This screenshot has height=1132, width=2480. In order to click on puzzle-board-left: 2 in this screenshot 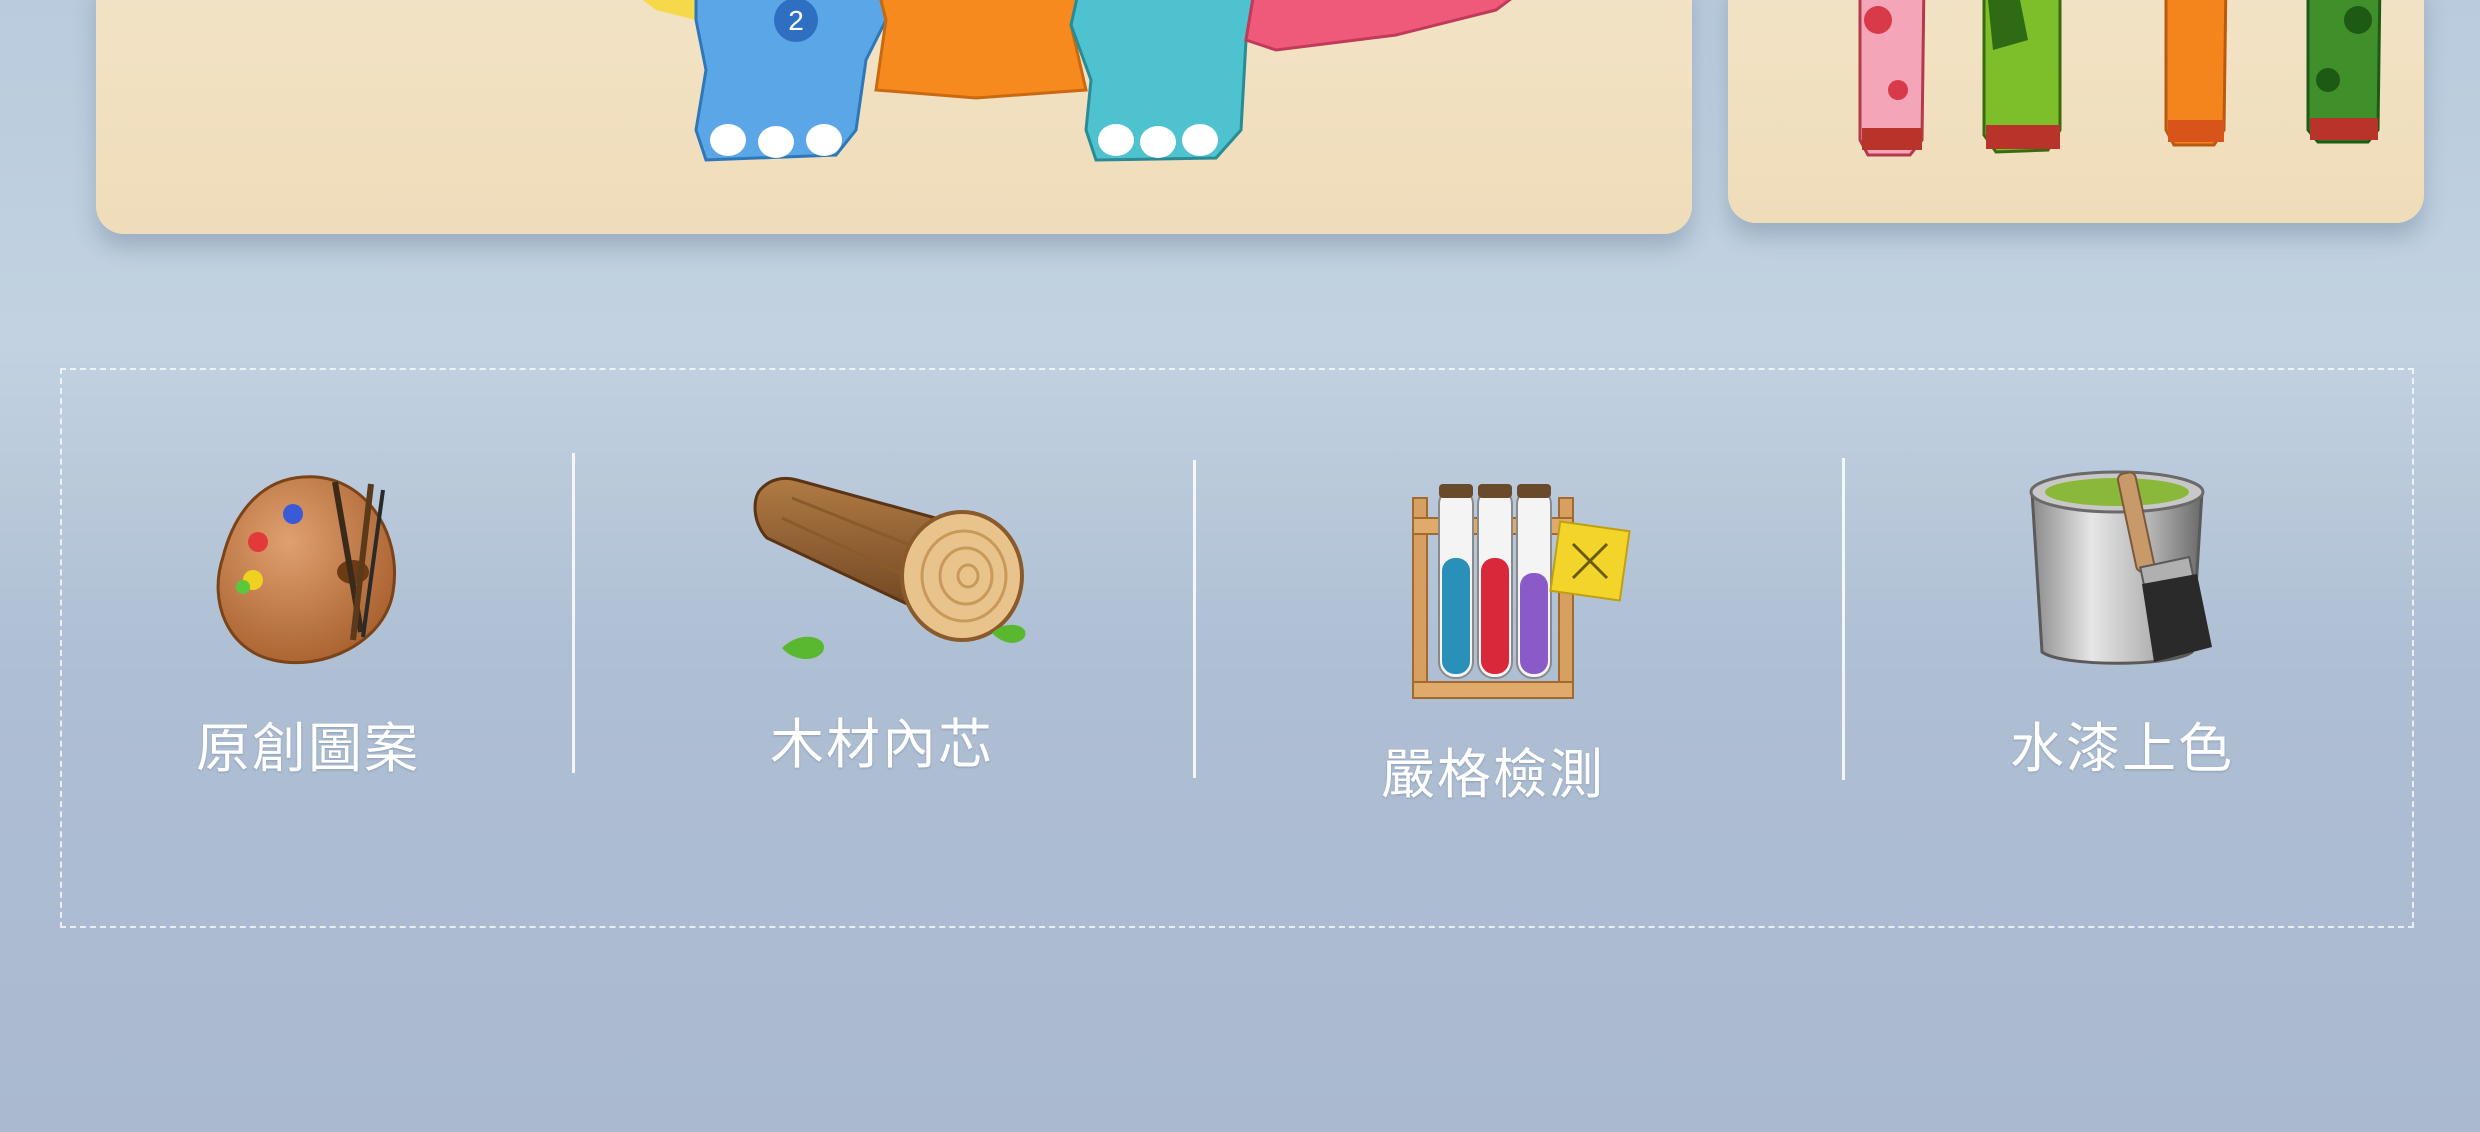, I will do `click(894, 117)`.